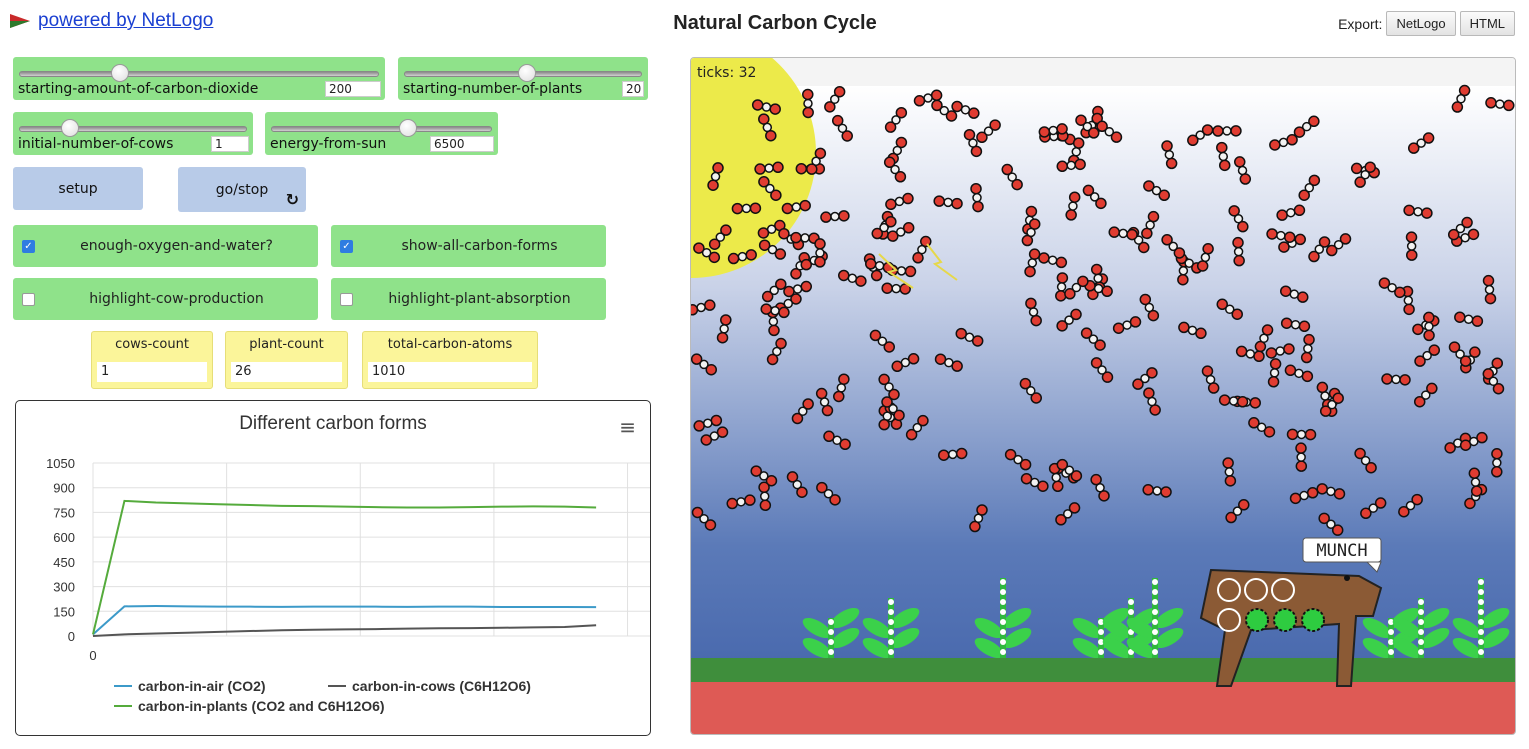  What do you see at coordinates (152, 344) in the screenshot?
I see `monitor-label: cows-count` at bounding box center [152, 344].